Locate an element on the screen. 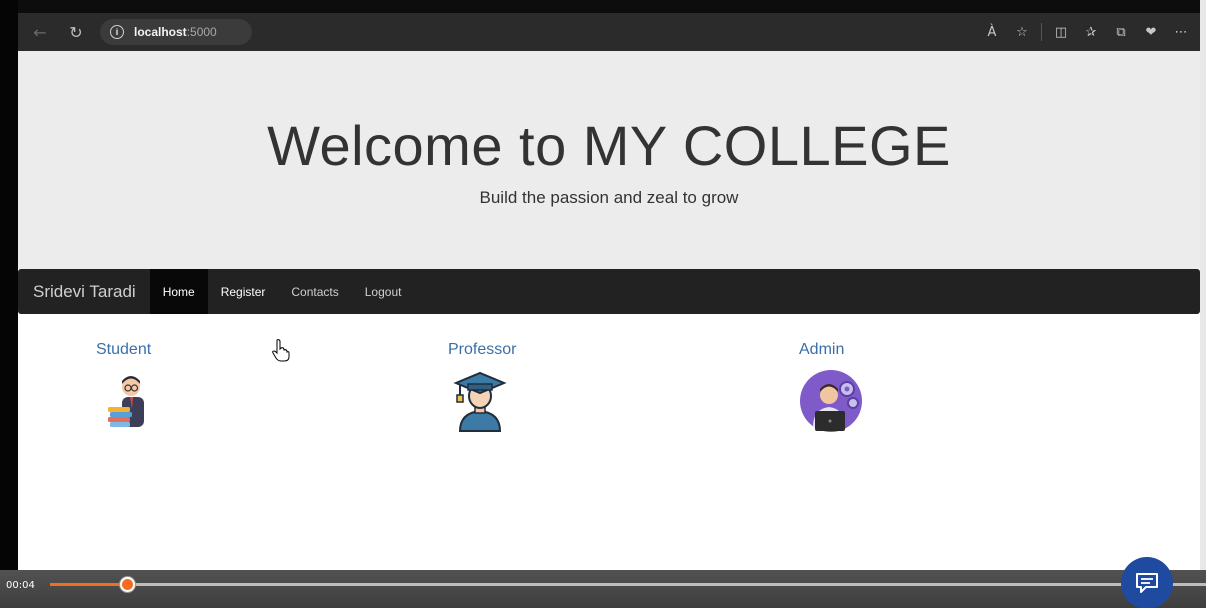 The width and height of the screenshot is (1206, 608). collections-icon: ⧉ is located at coordinates (1121, 32).